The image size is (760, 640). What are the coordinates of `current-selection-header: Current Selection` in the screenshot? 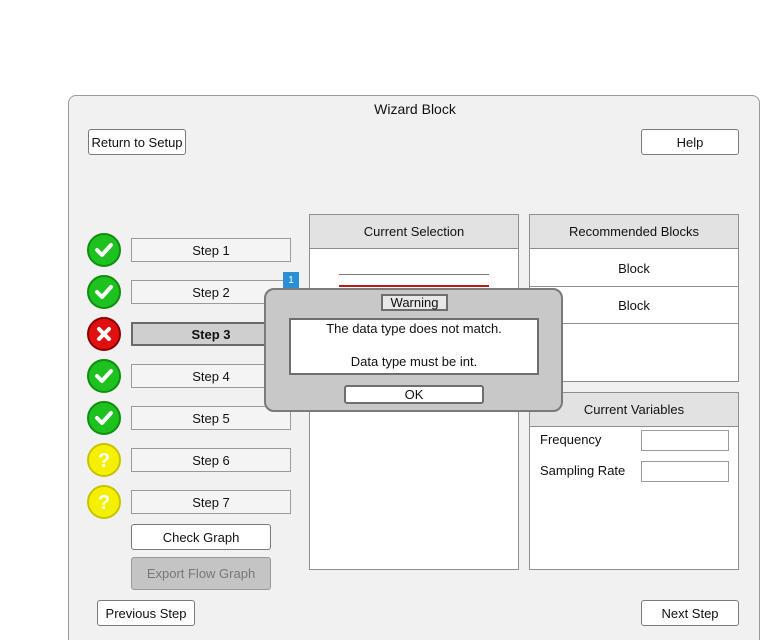 It's located at (414, 232).